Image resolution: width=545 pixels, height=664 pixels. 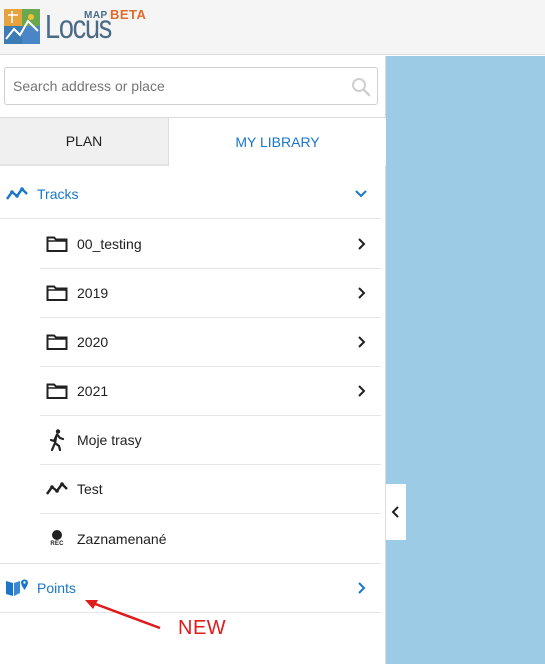 What do you see at coordinates (202, 628) in the screenshot?
I see `annotation-new-label: NEW` at bounding box center [202, 628].